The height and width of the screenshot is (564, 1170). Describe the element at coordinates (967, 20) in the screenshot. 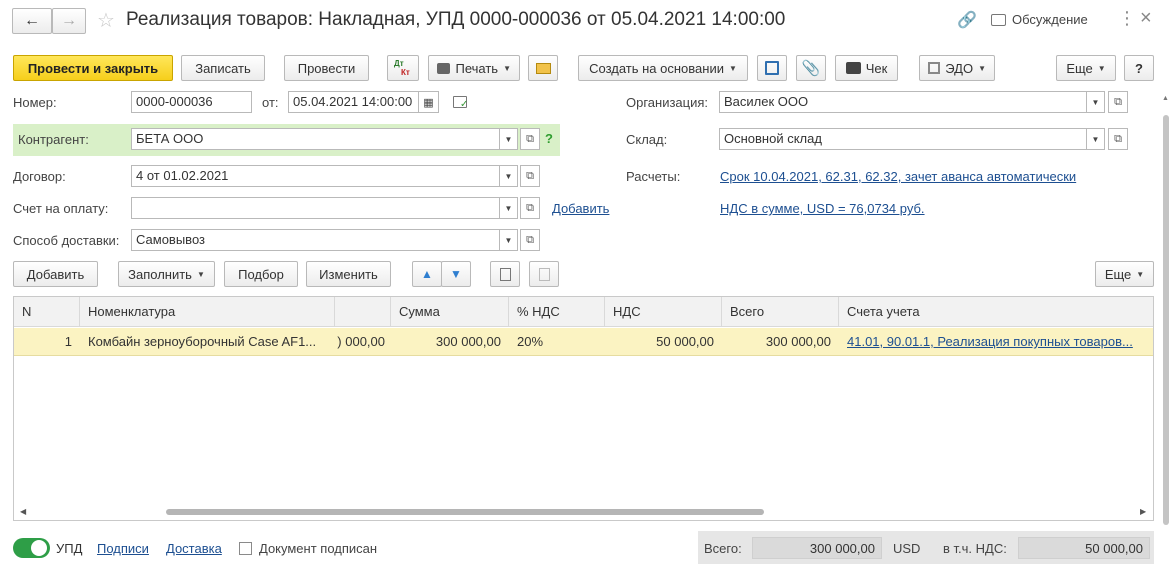

I see `link-icon: 🔗` at that location.